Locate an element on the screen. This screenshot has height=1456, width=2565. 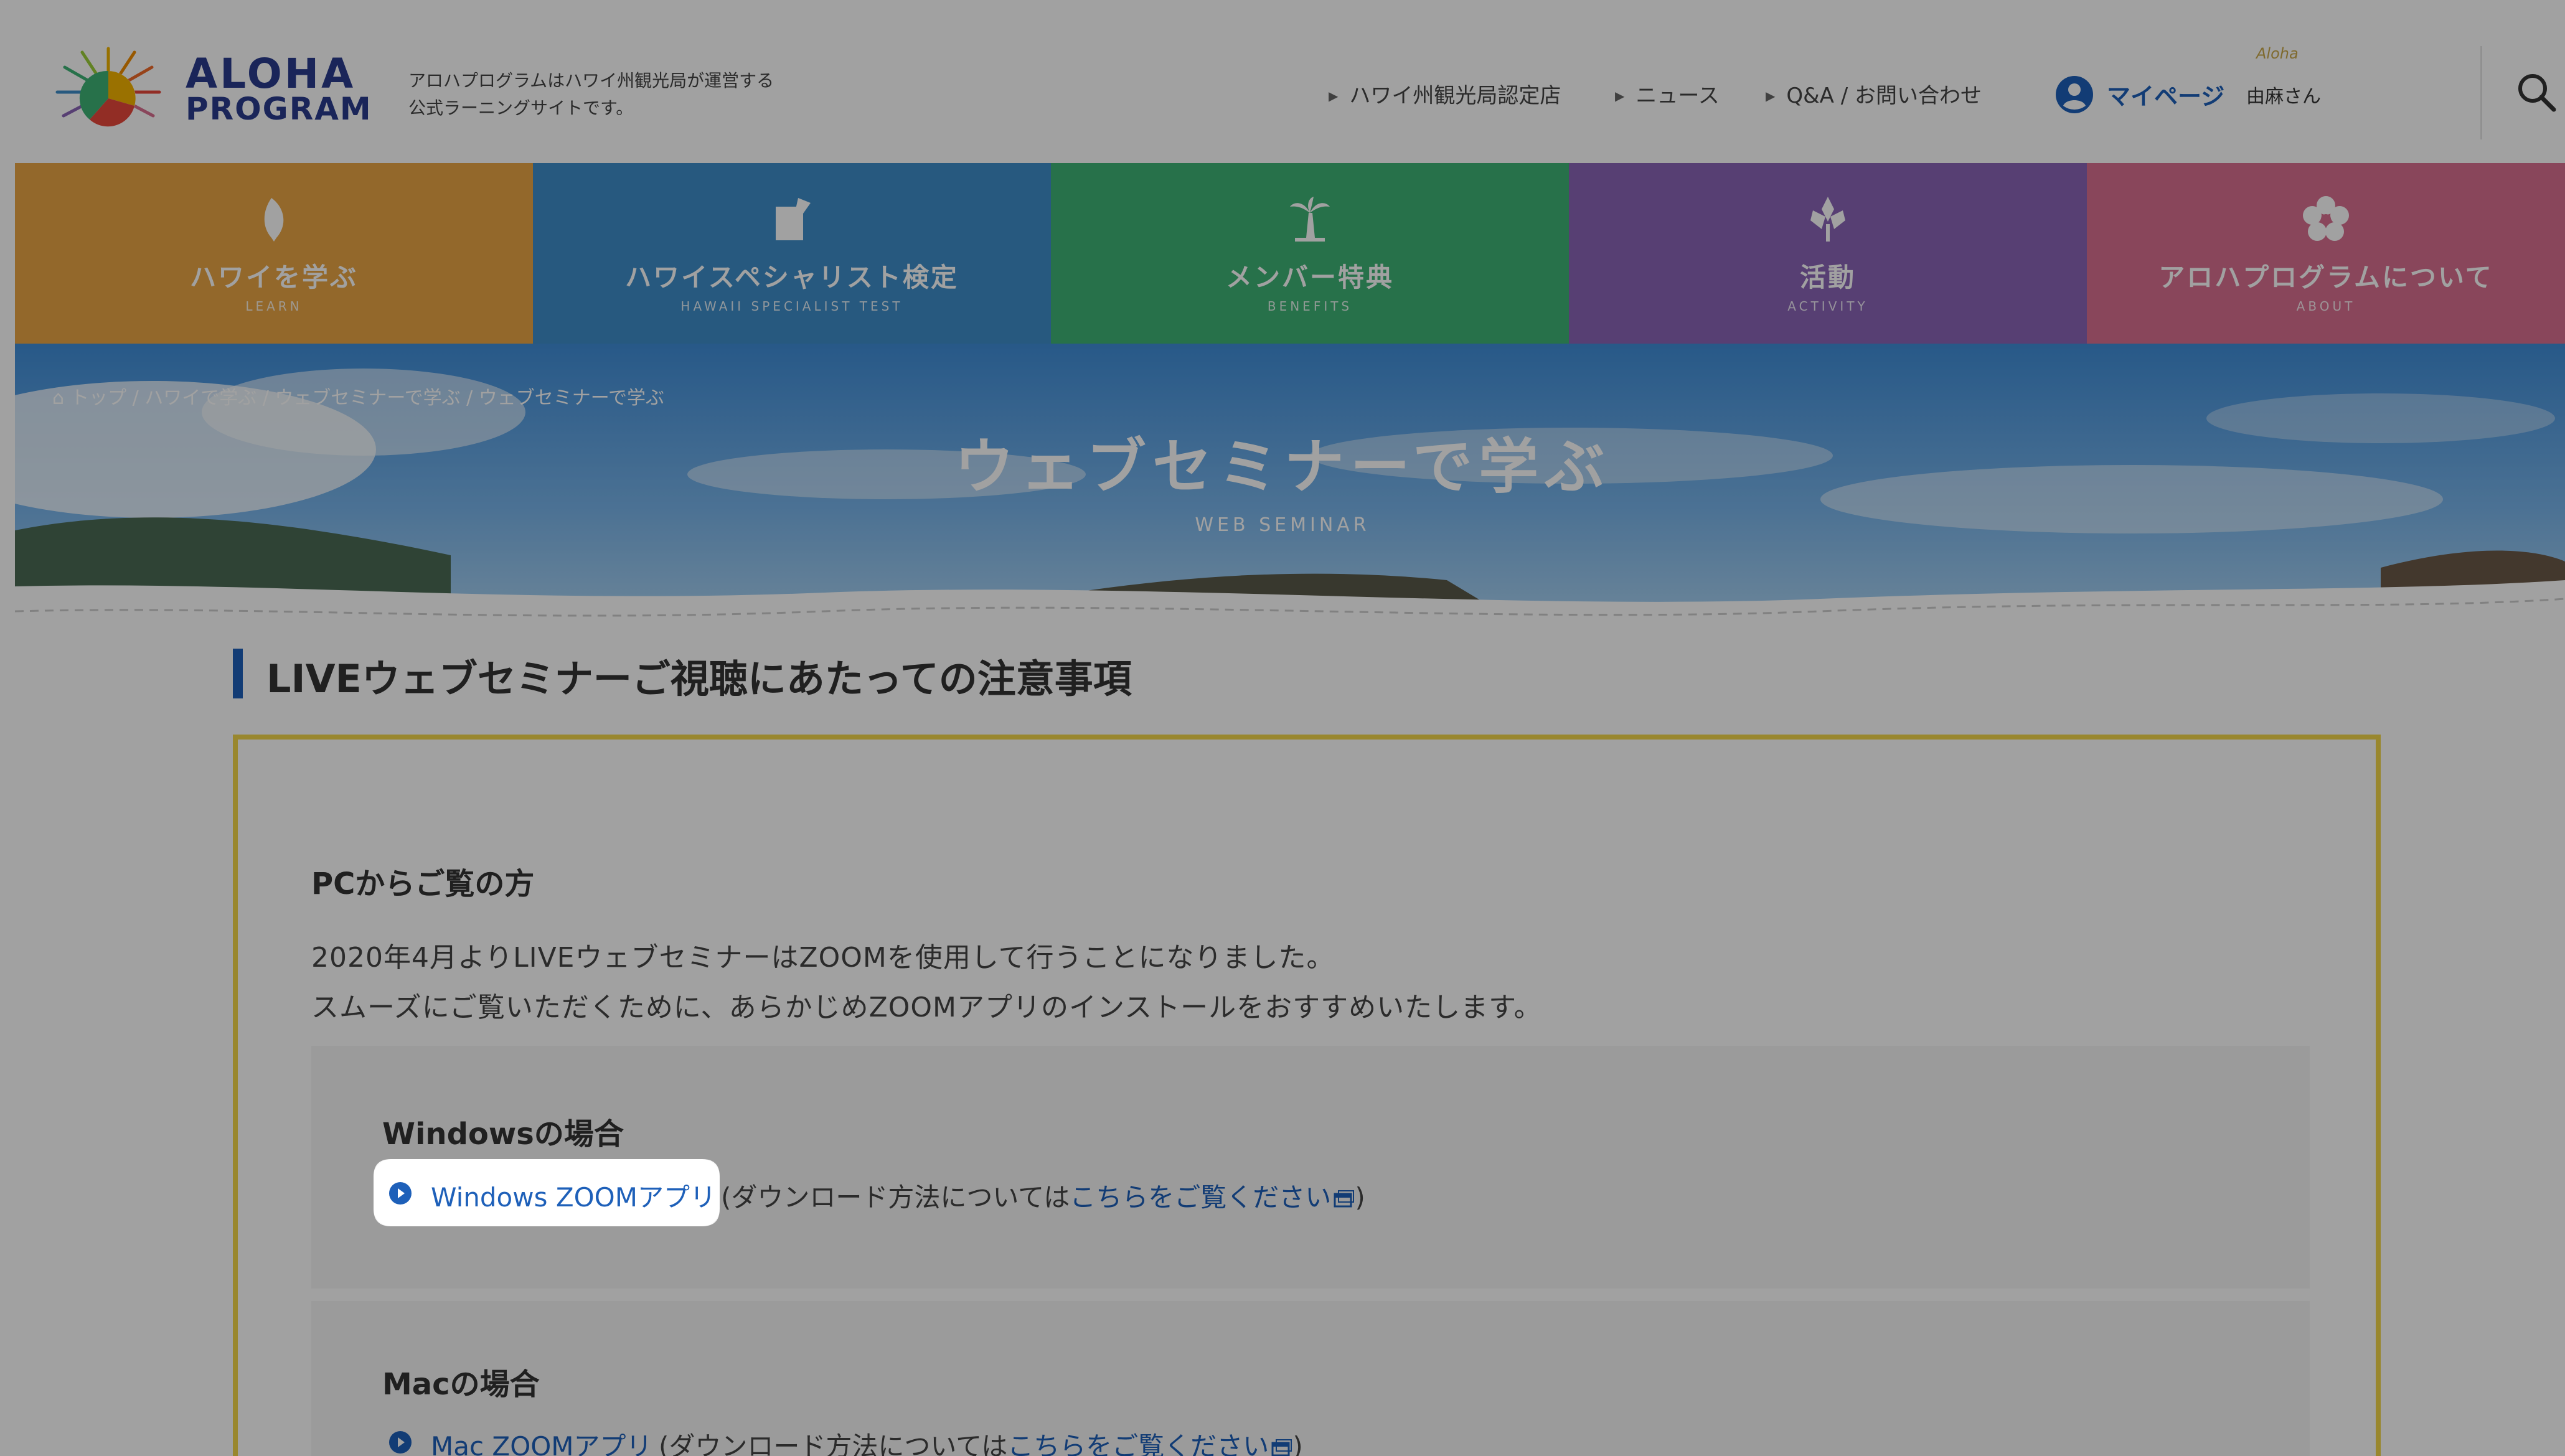
nav-link-certified-stores: ▶ ハワイ州観光局認定店 is located at coordinates (1445, 93).